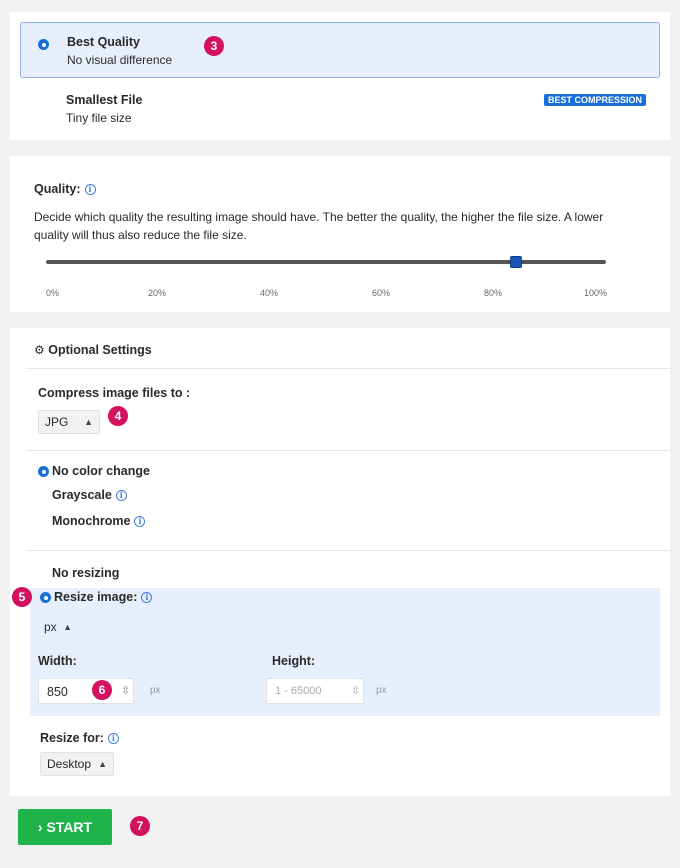 The width and height of the screenshot is (680, 868). Describe the element at coordinates (114, 393) in the screenshot. I see `compress-label: Compress image files to :` at that location.